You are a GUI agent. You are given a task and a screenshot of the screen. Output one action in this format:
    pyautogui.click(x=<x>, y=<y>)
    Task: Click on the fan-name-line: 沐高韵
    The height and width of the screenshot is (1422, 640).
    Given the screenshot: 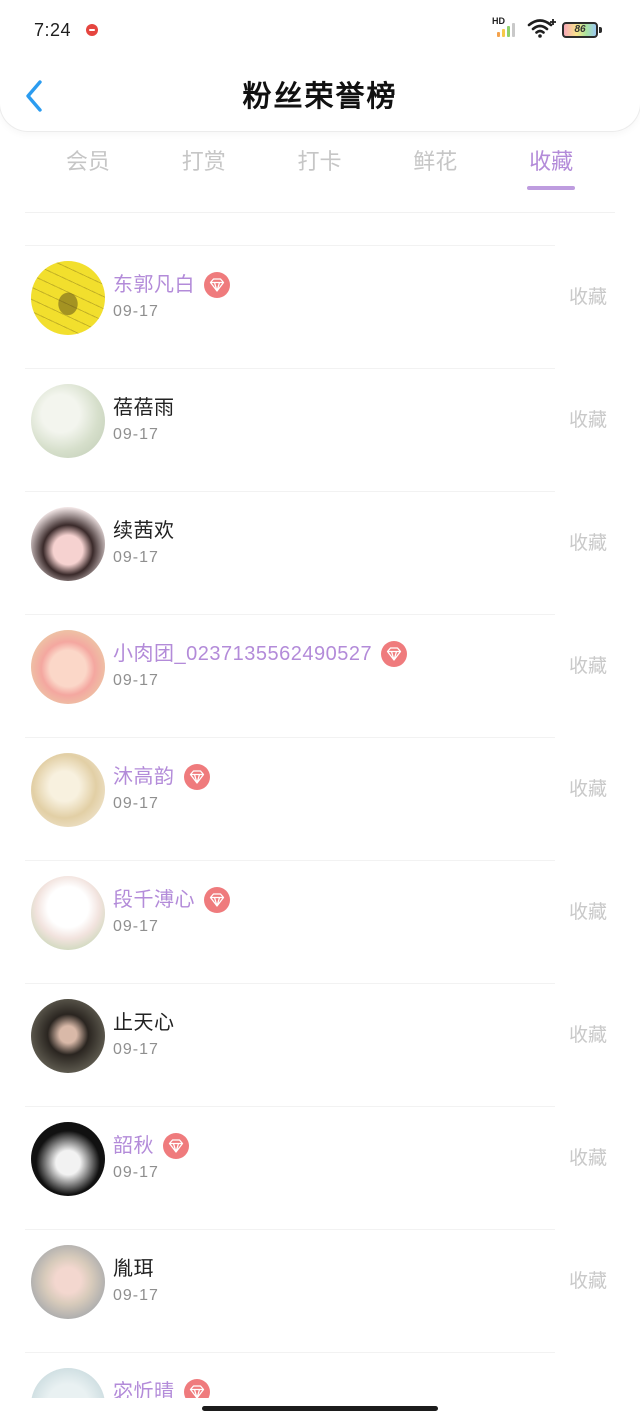 What is the action you would take?
    pyautogui.click(x=161, y=777)
    